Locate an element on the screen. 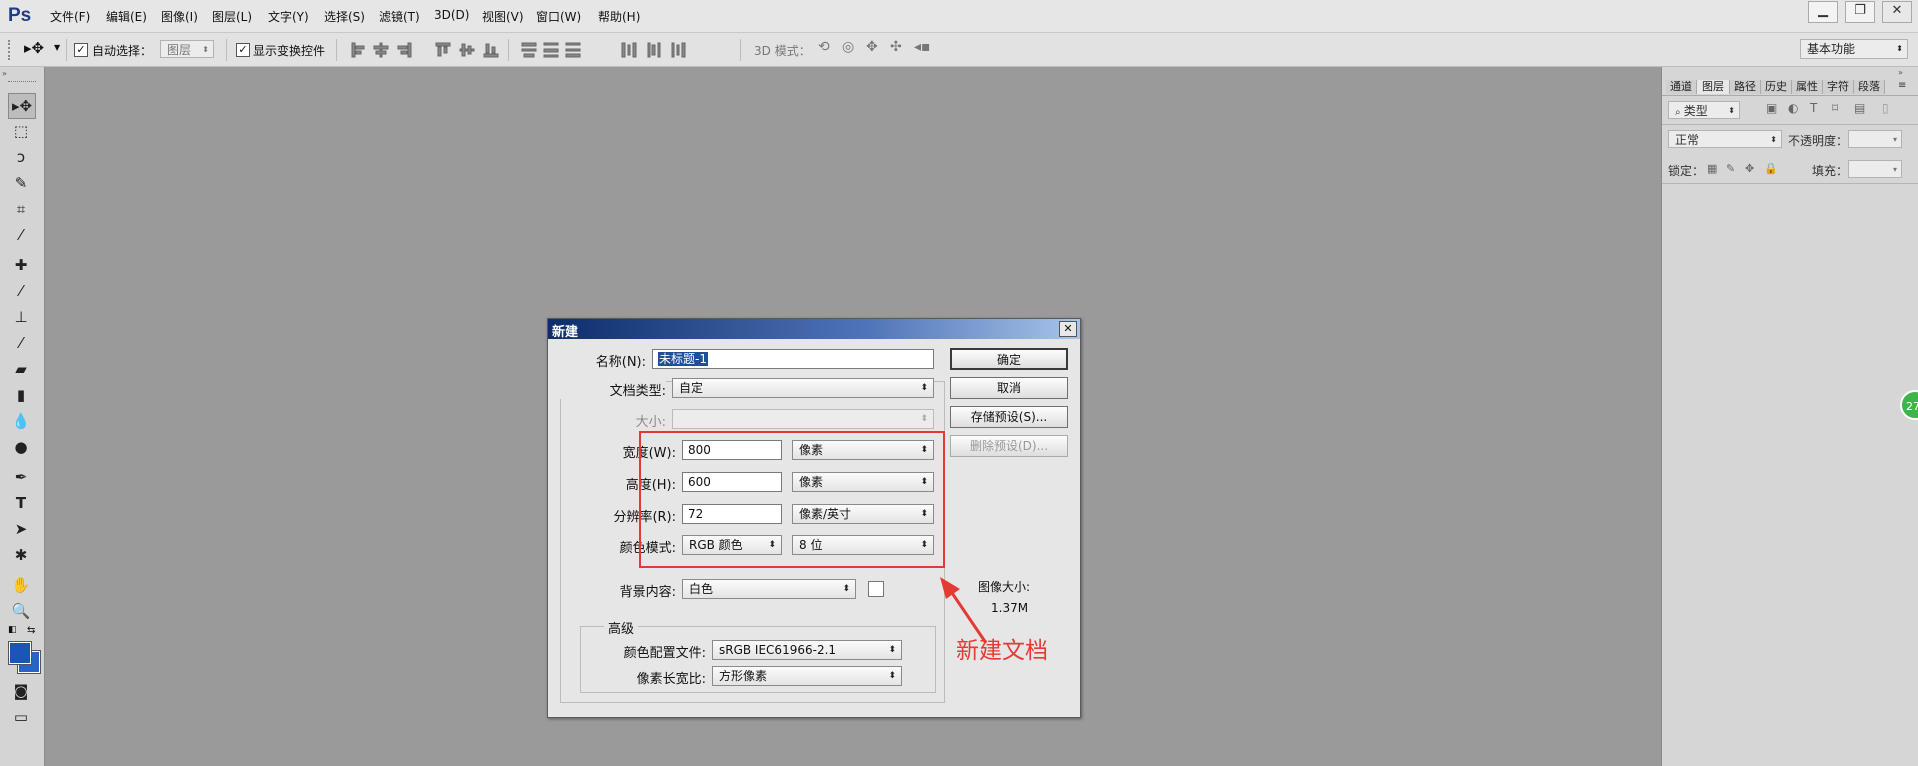 This screenshot has height=766, width=1918. chevron-down-icon: ▼ is located at coordinates (57, 47).